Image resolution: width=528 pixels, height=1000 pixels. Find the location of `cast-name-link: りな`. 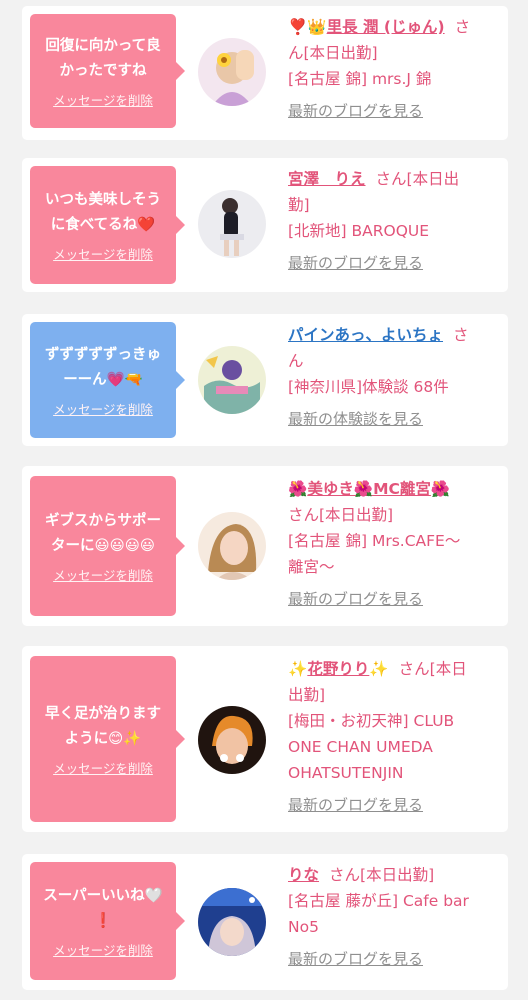

cast-name-link: りな is located at coordinates (303, 875).